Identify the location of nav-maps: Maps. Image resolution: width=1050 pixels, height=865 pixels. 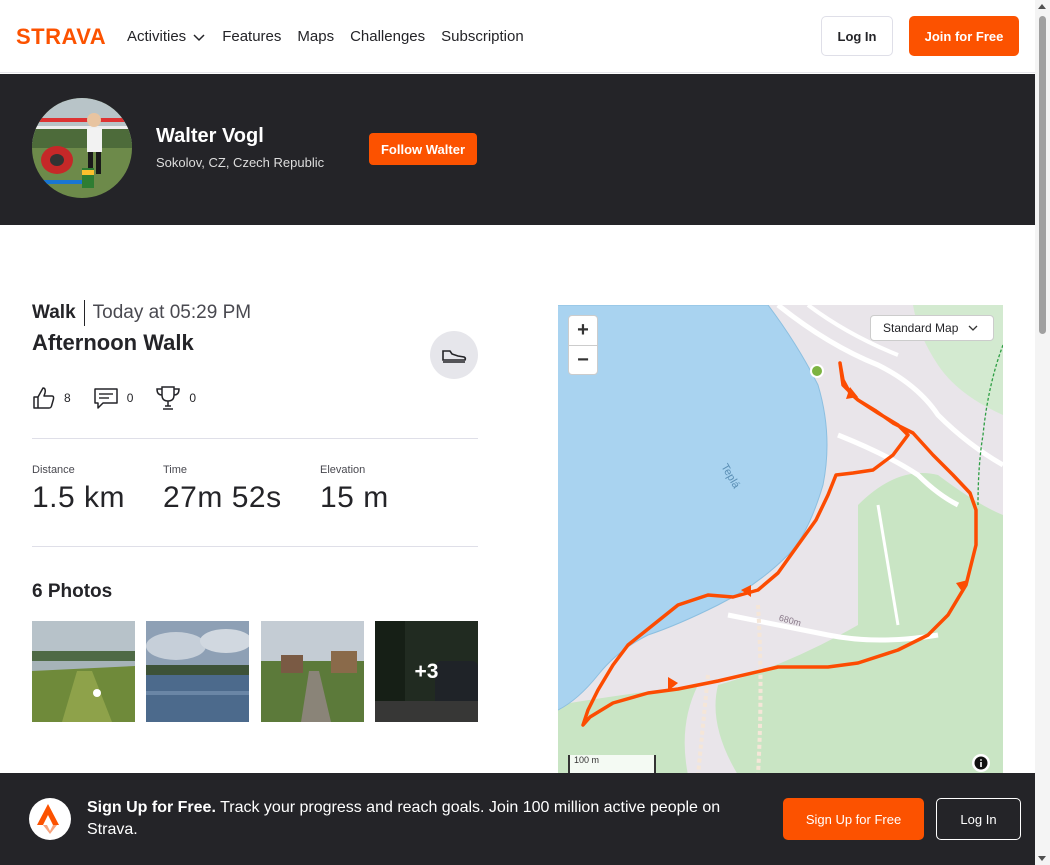
(315, 36).